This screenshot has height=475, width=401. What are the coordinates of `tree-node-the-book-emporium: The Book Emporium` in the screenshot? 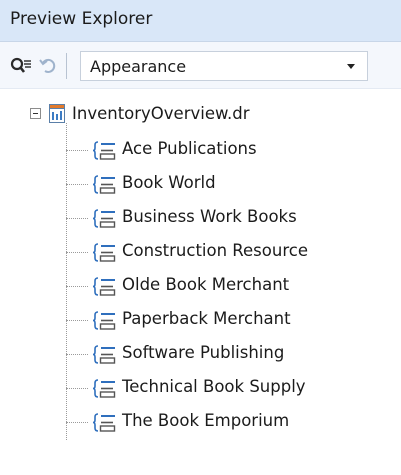 It's located at (242, 422).